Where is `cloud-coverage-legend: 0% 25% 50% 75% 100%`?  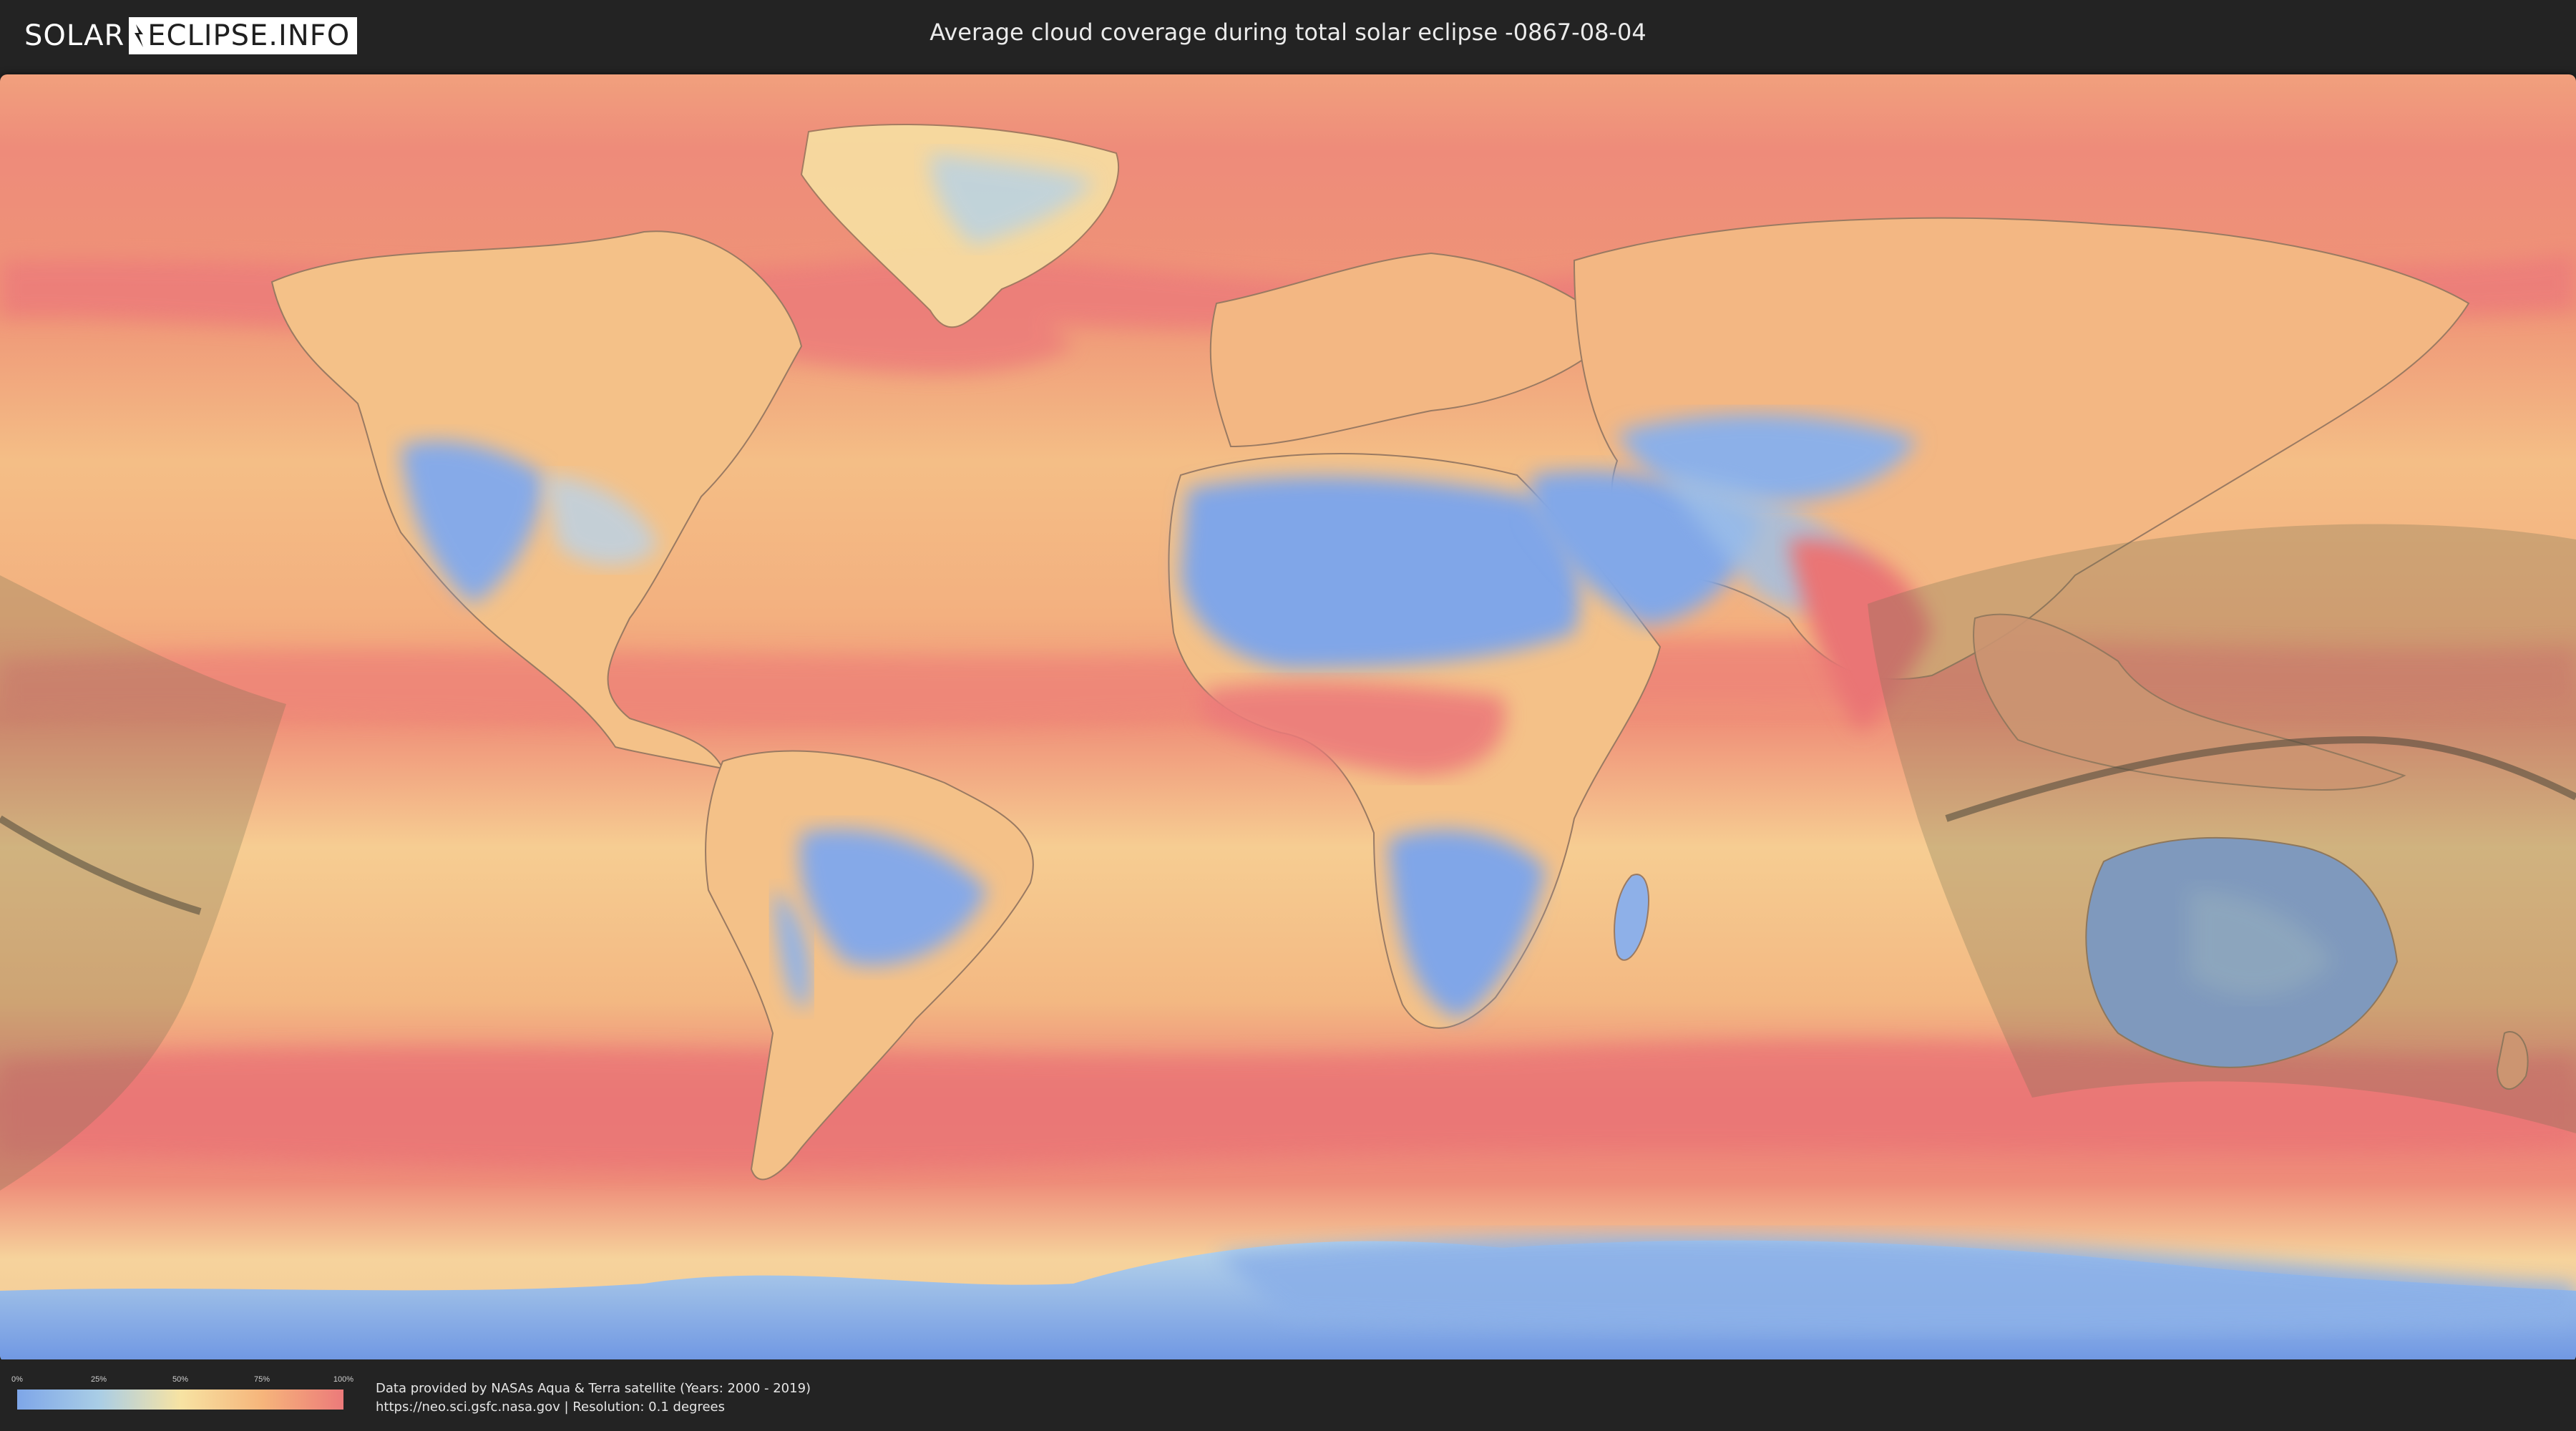 cloud-coverage-legend: 0% 25% 50% 75% 100% is located at coordinates (182, 1392).